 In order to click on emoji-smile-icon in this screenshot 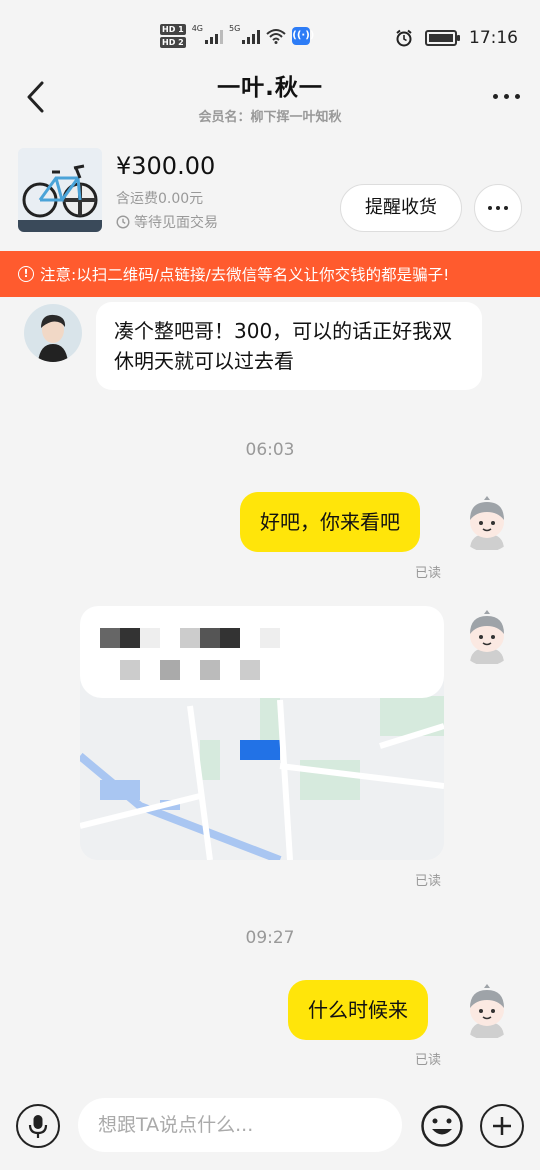, I will do `click(442, 1126)`.